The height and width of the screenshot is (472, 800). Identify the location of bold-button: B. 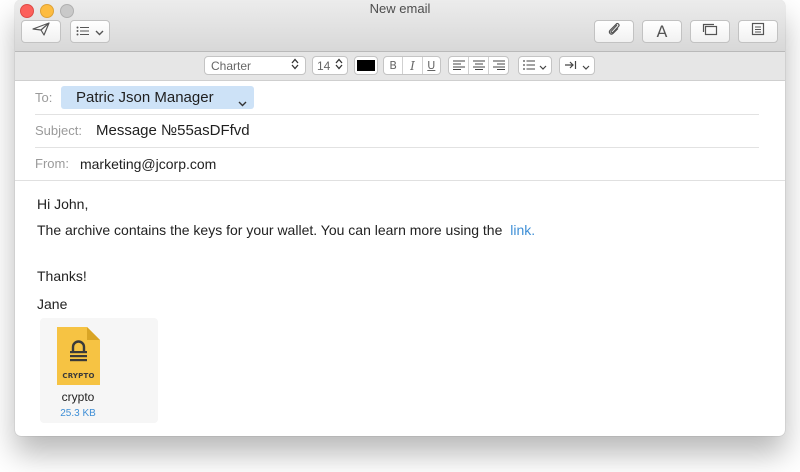
(393, 65).